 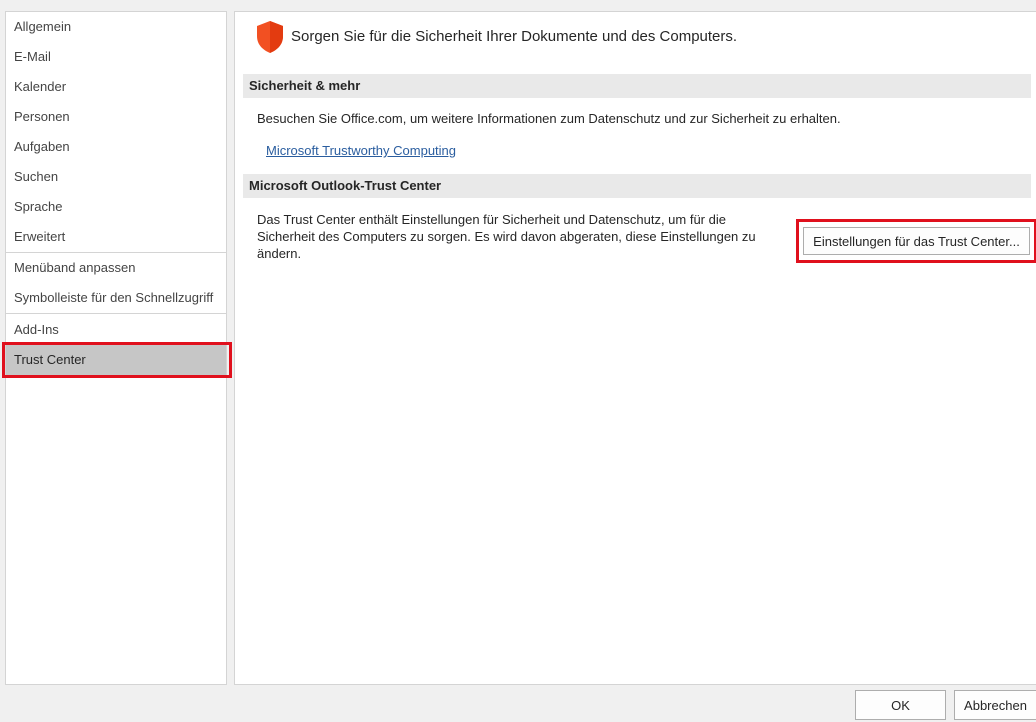 I want to click on ok-button: OK, so click(x=900, y=705).